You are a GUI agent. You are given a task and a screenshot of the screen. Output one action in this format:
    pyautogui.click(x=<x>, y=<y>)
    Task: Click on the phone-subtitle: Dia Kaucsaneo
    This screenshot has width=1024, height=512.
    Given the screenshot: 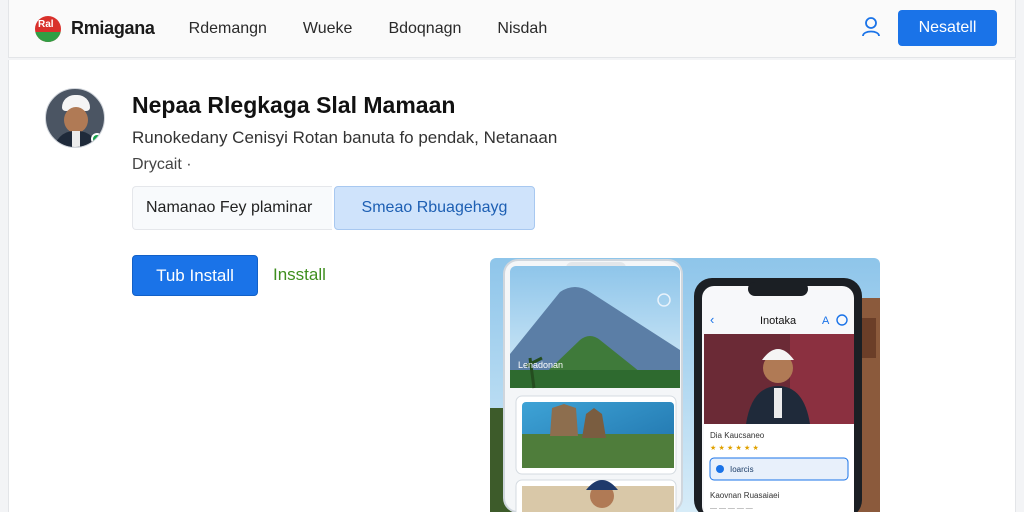 What is the action you would take?
    pyautogui.click(x=737, y=435)
    